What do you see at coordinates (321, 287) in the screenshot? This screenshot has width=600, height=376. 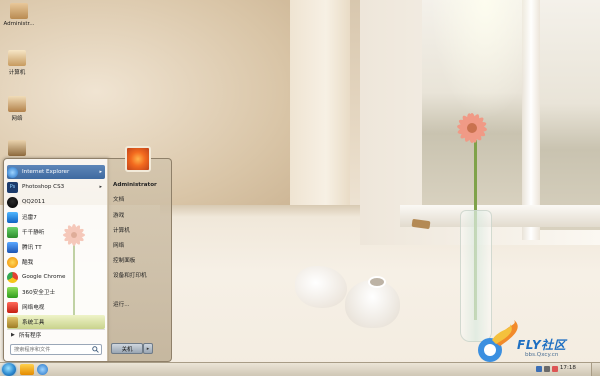 I see `wallpaper-ceramic-shell` at bounding box center [321, 287].